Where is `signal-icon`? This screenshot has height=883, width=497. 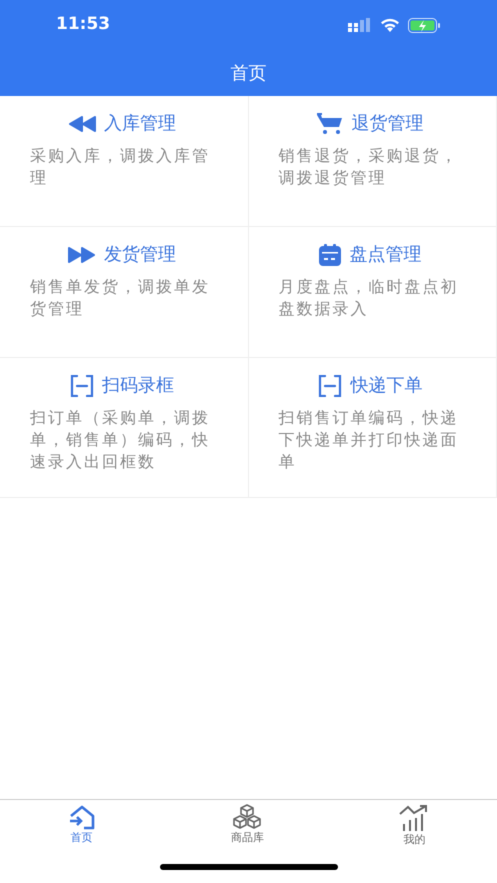 signal-icon is located at coordinates (360, 25).